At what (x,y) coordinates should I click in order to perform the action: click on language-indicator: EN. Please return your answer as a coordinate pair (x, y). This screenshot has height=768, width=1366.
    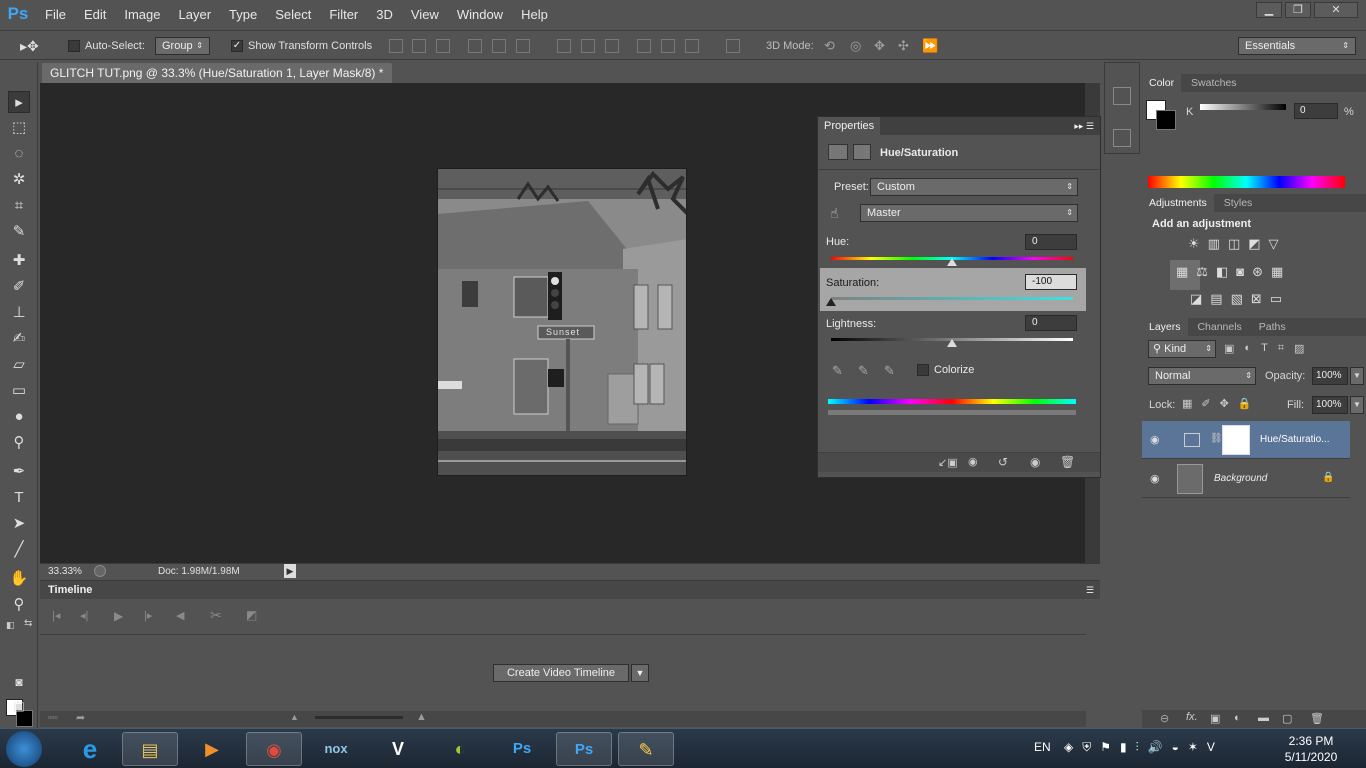
    Looking at the image, I should click on (1042, 747).